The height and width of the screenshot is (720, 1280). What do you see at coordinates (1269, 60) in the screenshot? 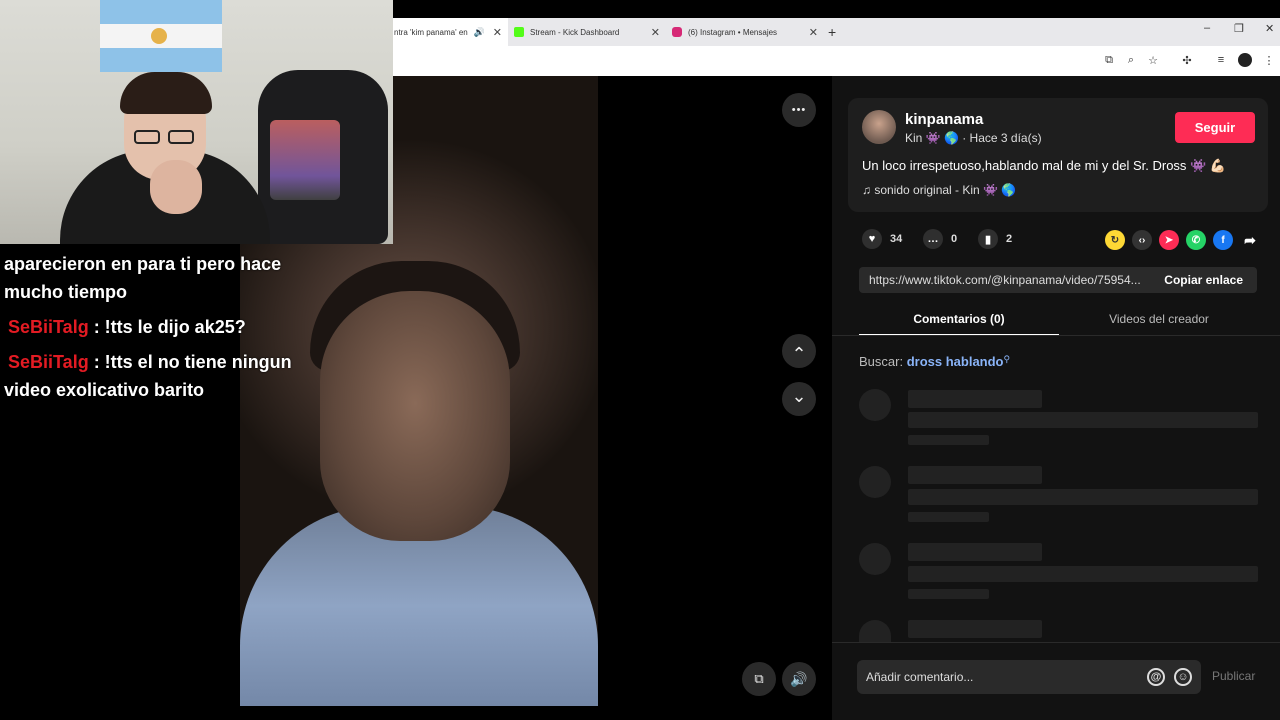
I see `menu-icon: ⋮` at bounding box center [1269, 60].